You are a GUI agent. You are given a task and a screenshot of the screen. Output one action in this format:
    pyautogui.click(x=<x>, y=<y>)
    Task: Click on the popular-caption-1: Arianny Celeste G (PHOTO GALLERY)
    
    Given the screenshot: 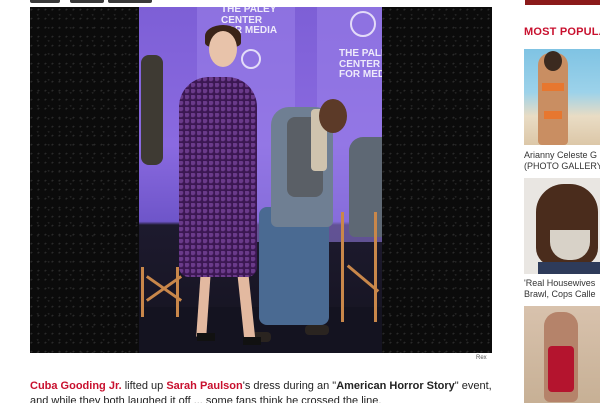 What is the action you would take?
    pyautogui.click(x=562, y=161)
    